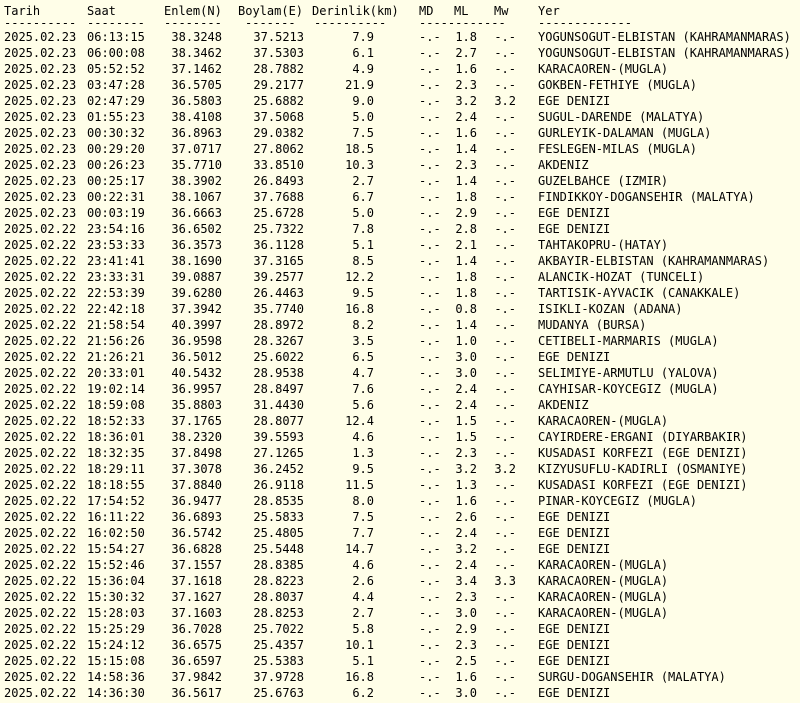  I want to click on cell-depth: 5.1, so click(363, 661).